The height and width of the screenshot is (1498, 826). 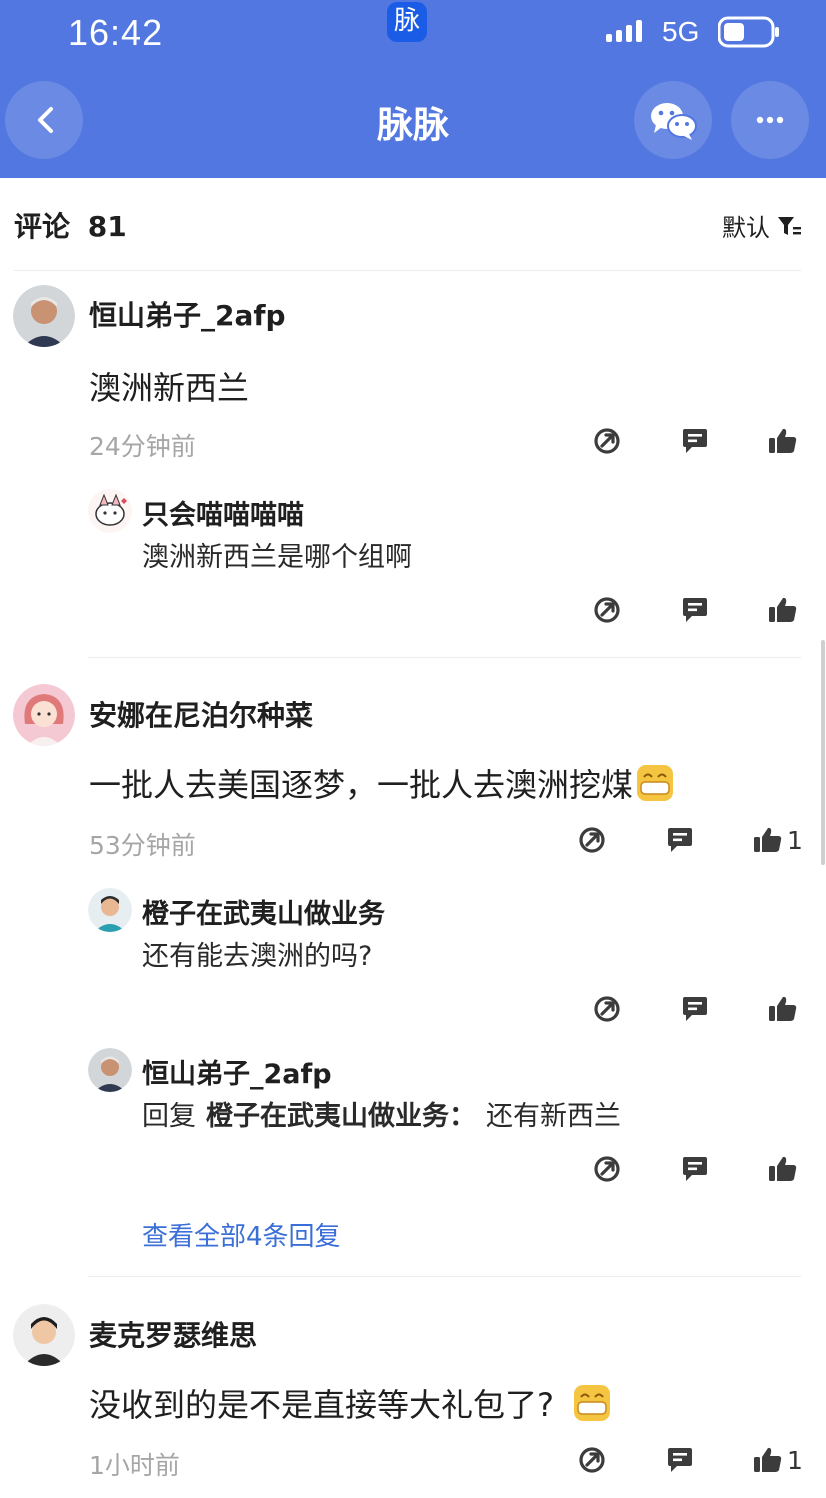 What do you see at coordinates (361, 785) in the screenshot?
I see `comment-text: 一批人去美国逐梦，一批人去澳洲挖煤` at bounding box center [361, 785].